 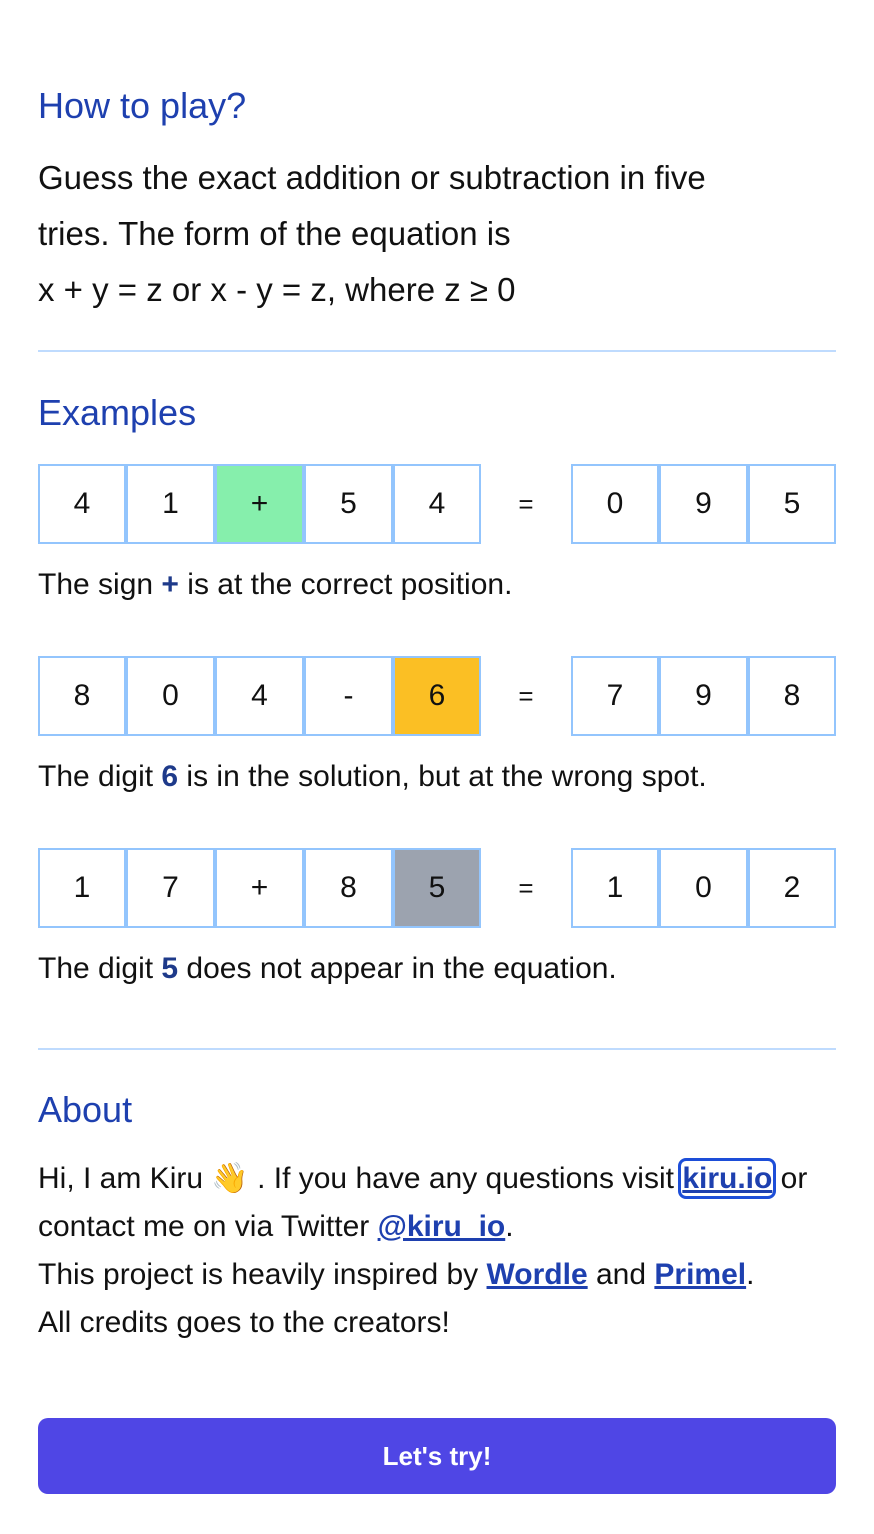 What do you see at coordinates (465, 1178) in the screenshot?
I see `about-text-segment: . If you have any questions visit` at bounding box center [465, 1178].